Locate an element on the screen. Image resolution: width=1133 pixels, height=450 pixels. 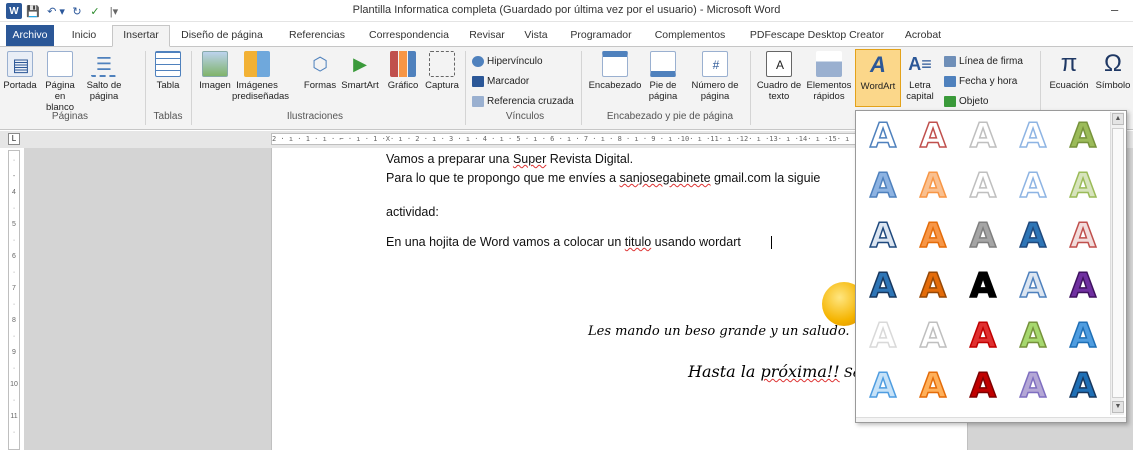
formas-button: ⬡ Formas is located at coordinates (320, 71).